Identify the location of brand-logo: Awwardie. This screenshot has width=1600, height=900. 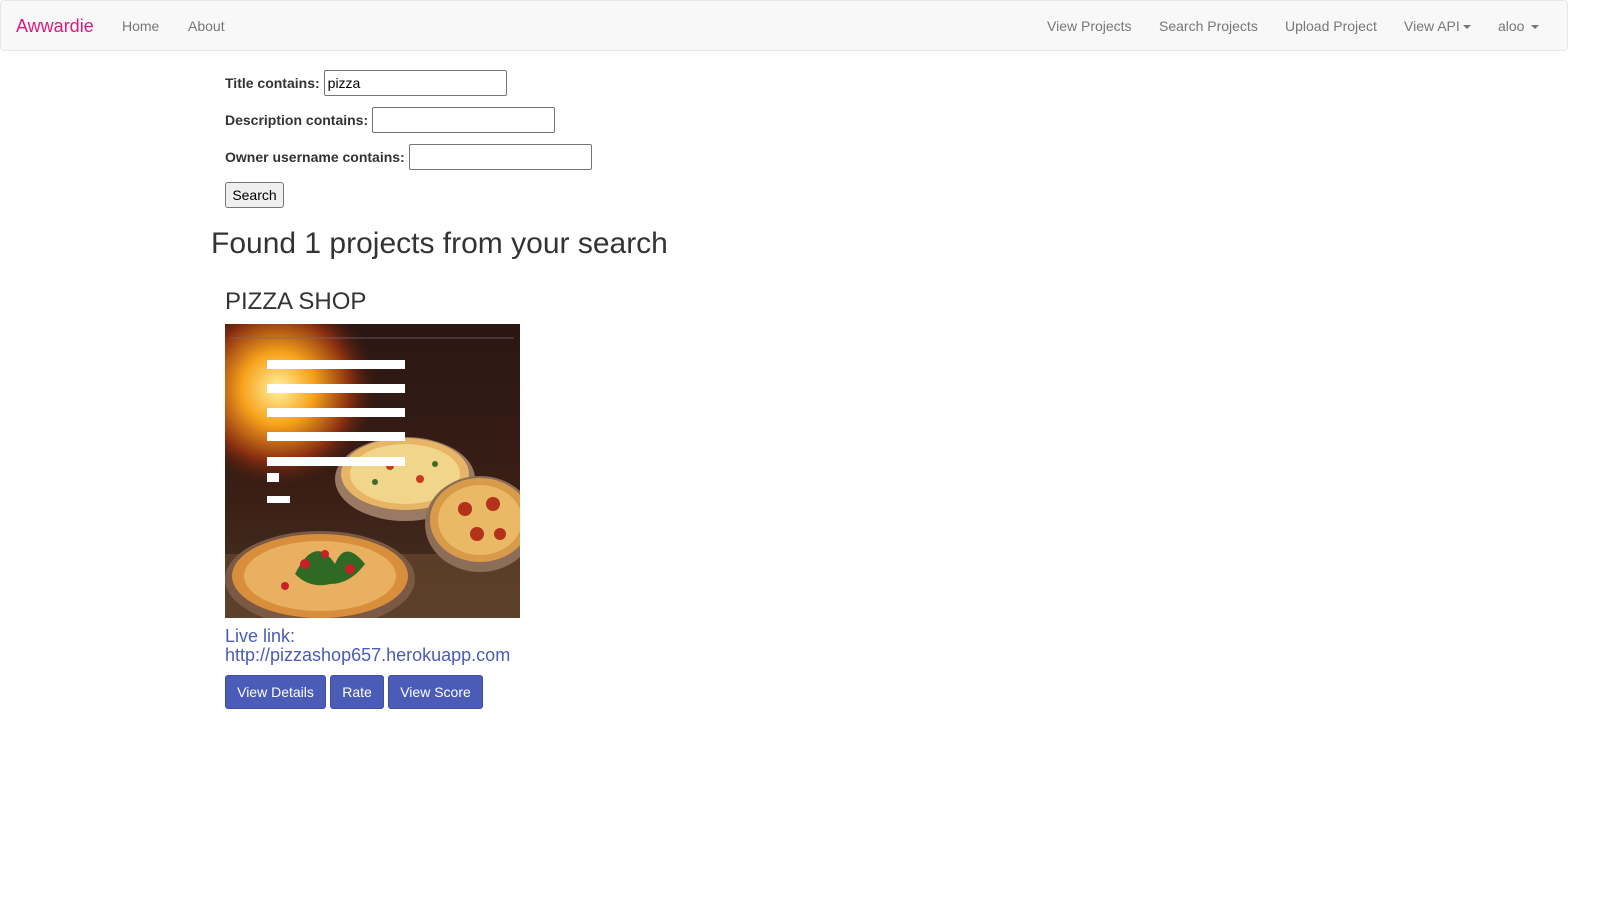
(55, 26).